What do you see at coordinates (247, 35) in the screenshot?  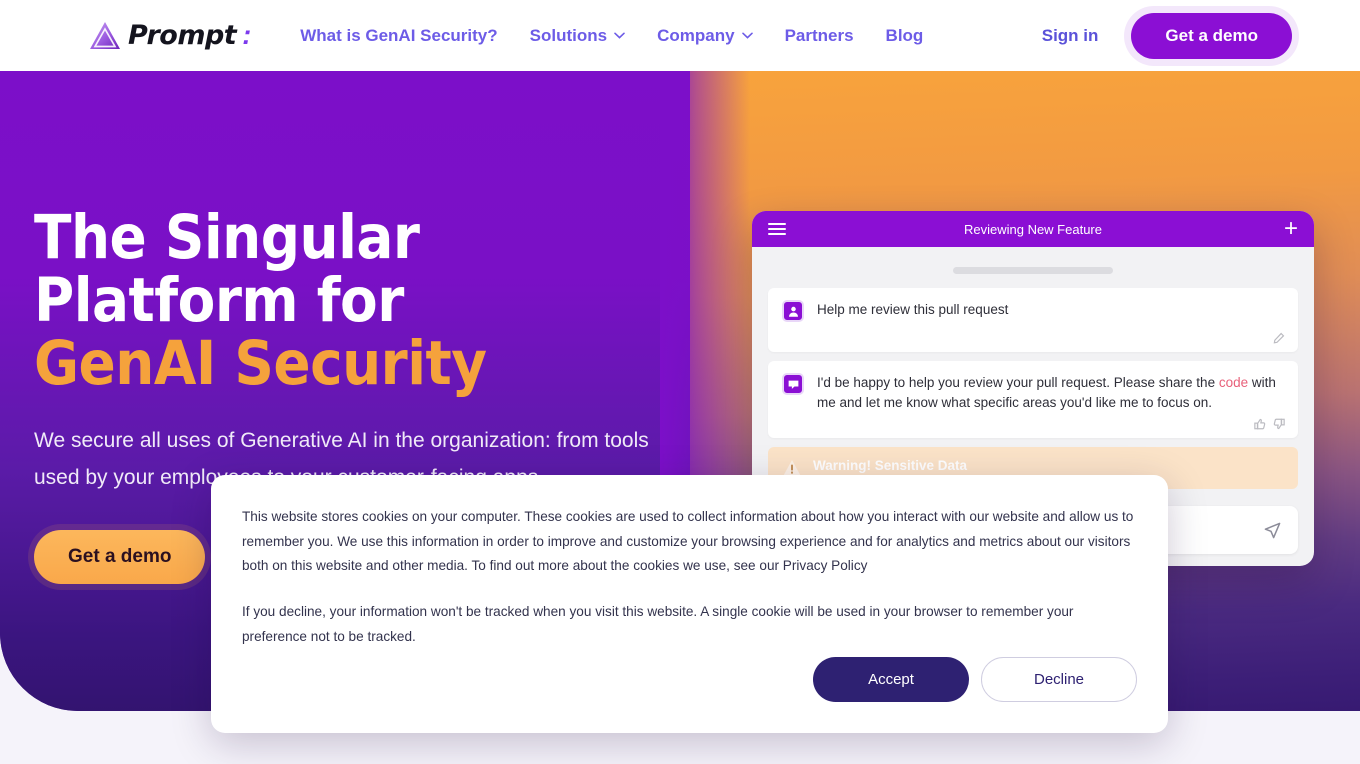 I see `logo-colon: :` at bounding box center [247, 35].